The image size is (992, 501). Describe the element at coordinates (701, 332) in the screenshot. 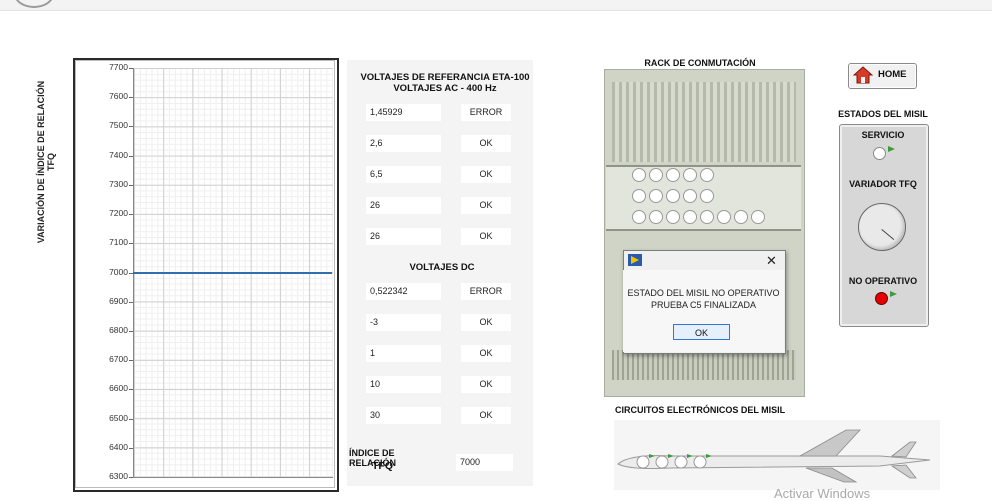

I see `dialog-ok-button: OK` at that location.